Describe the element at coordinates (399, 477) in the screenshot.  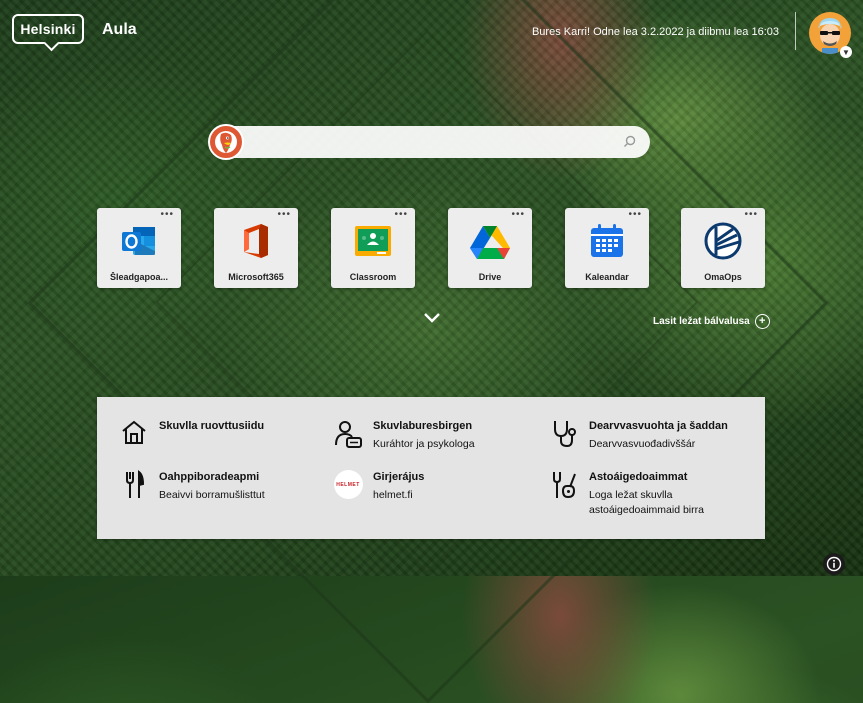
I see `link-title: Girjerájus` at that location.